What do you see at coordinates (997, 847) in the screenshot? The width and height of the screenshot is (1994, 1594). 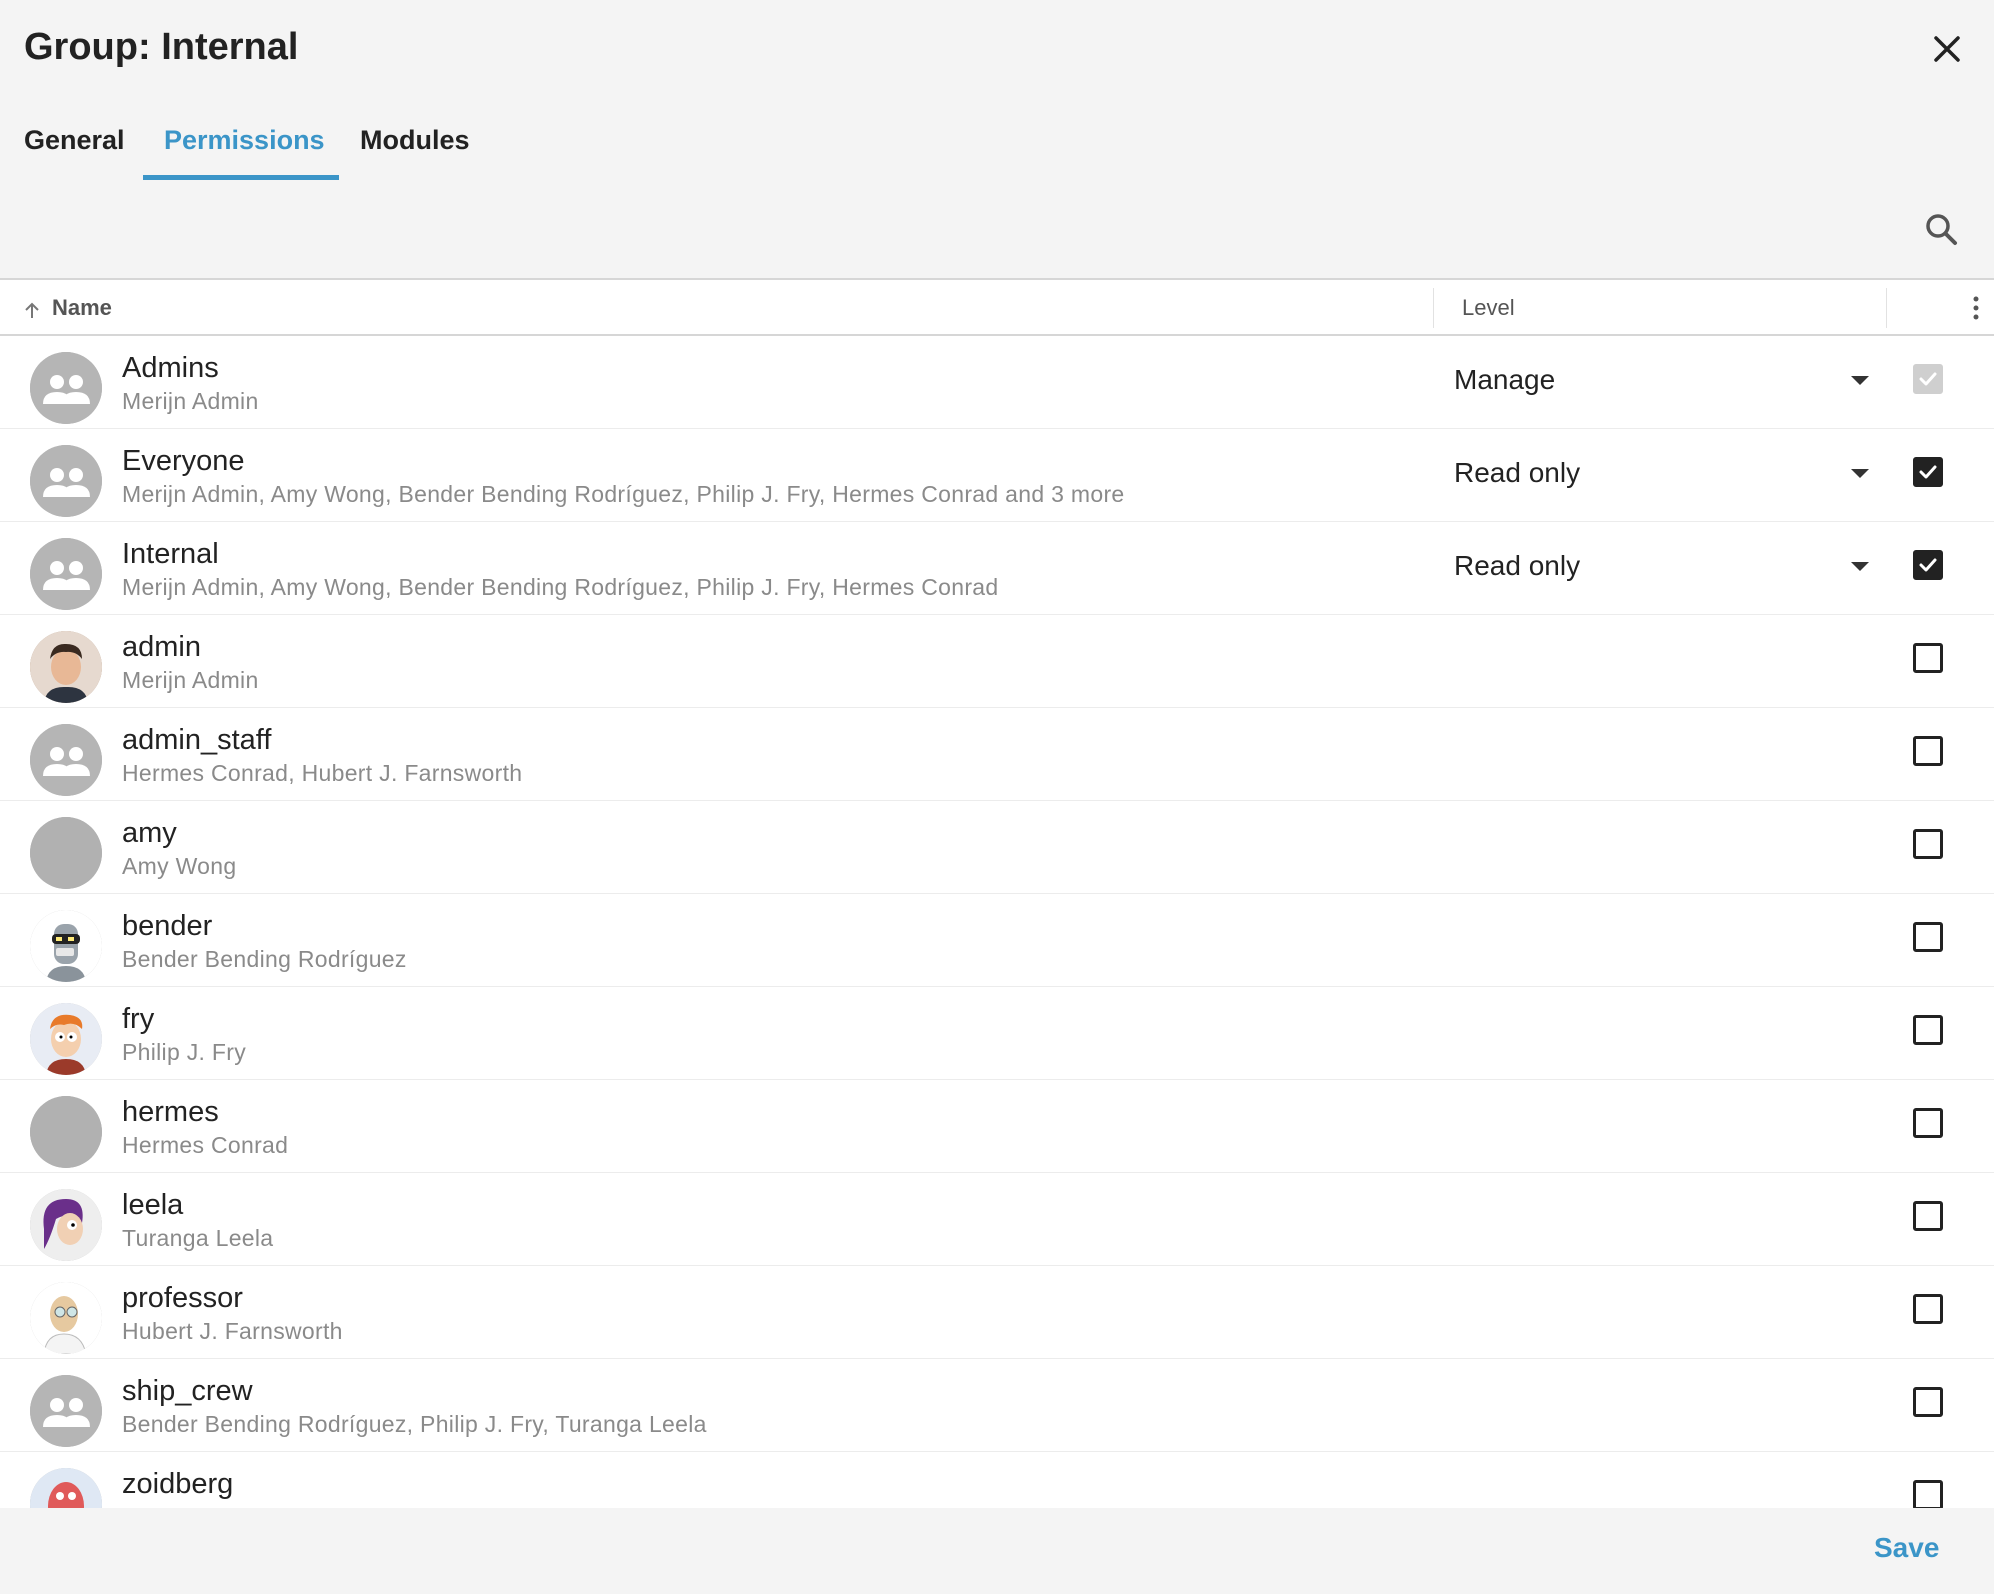 I see `list-item: amy Amy Wong` at bounding box center [997, 847].